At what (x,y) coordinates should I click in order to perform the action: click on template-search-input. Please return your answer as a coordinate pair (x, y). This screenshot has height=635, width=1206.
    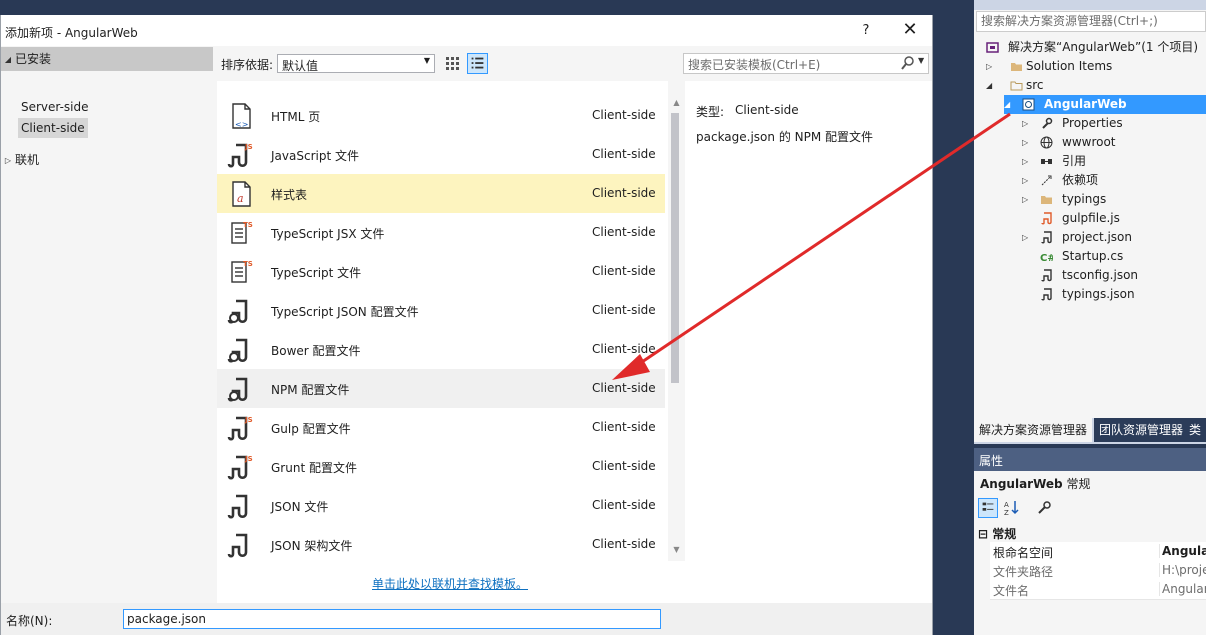
    Looking at the image, I should click on (793, 64).